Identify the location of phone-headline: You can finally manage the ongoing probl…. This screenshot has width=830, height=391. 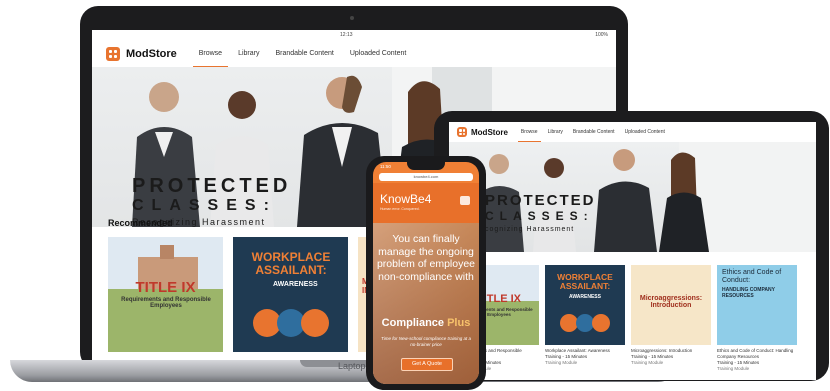
(426, 258).